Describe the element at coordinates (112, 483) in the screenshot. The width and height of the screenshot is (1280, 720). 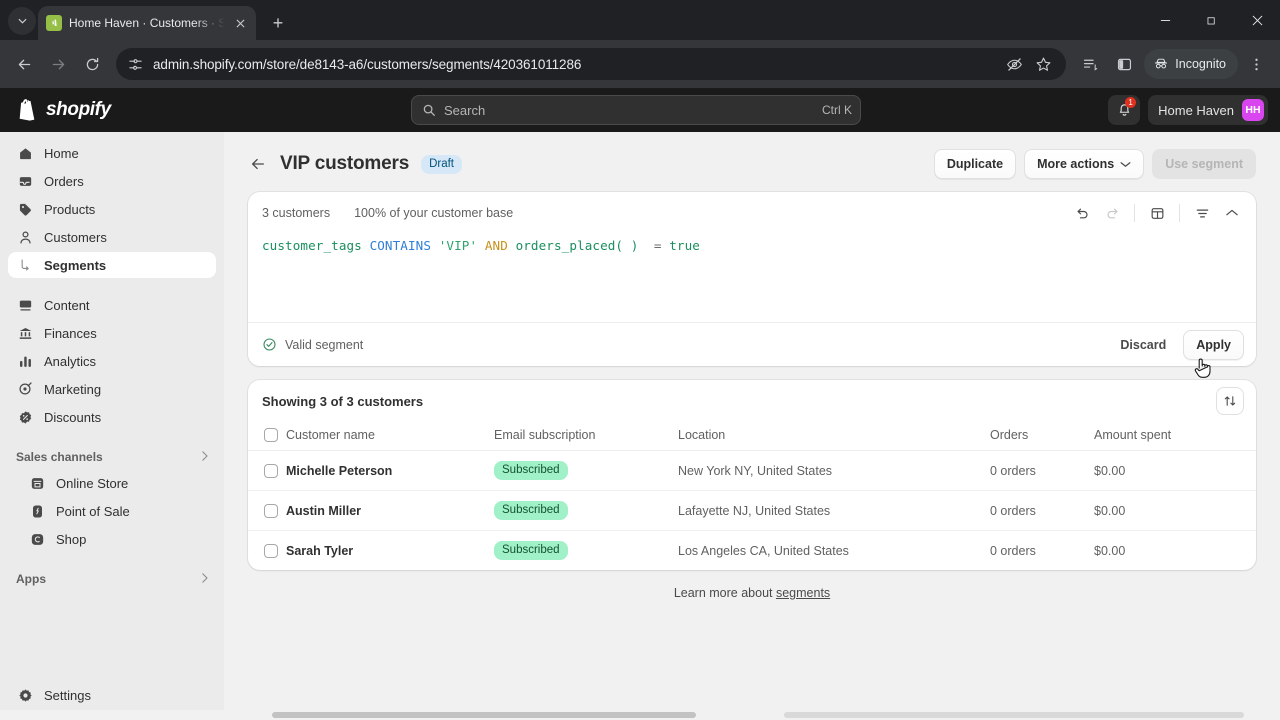
I see `sidebar-item-online-store: Online Store` at that location.